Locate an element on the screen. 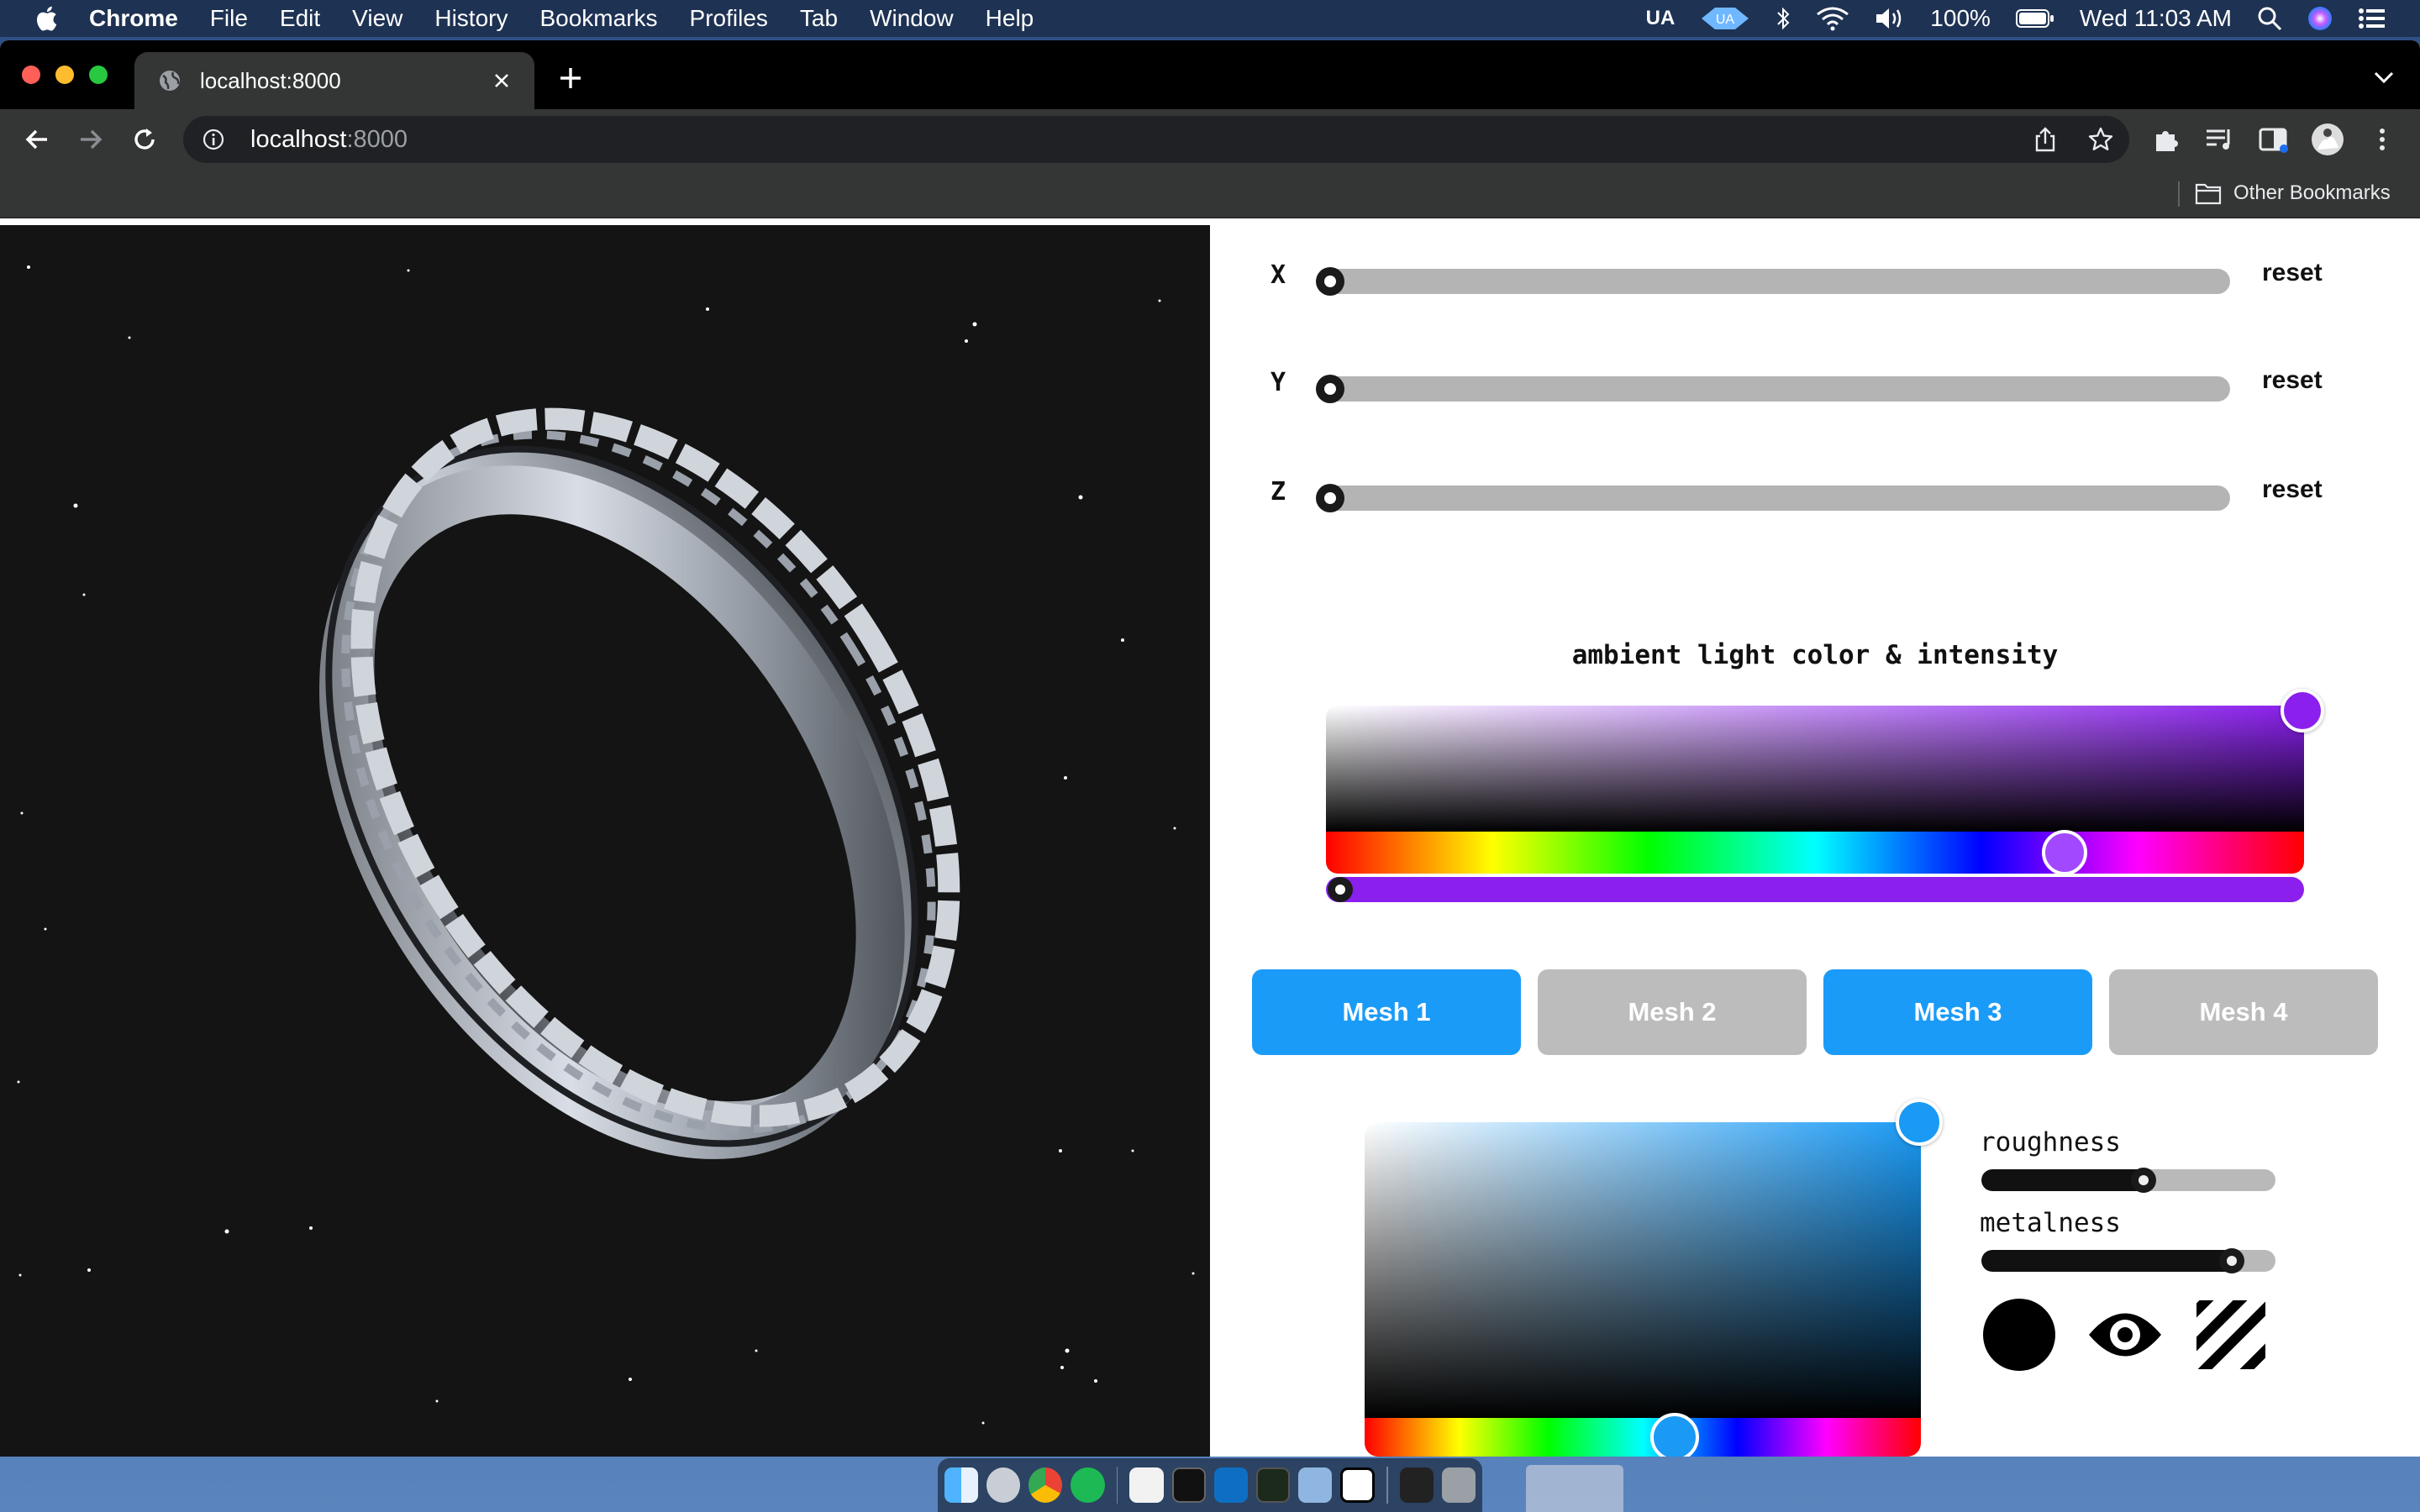 The width and height of the screenshot is (2420, 1512). roughness-label: roughness is located at coordinates (2050, 1142).